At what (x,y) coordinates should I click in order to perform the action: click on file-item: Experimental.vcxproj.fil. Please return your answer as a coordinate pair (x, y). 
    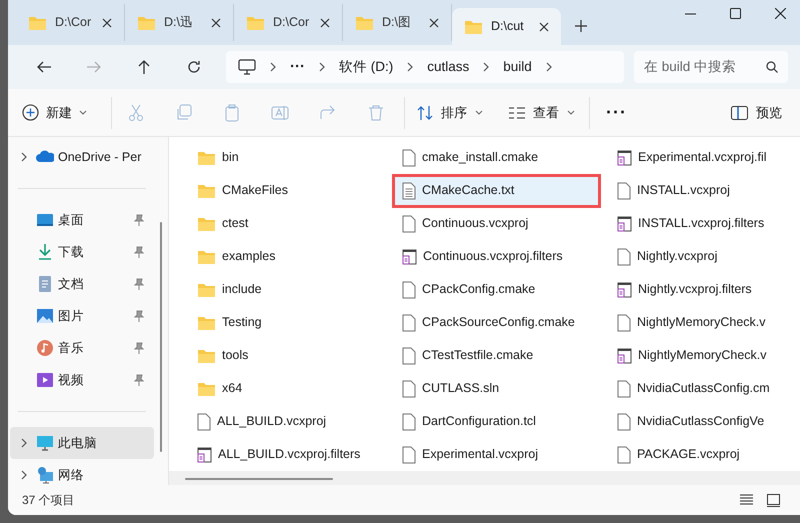
    Looking at the image, I should click on (689, 157).